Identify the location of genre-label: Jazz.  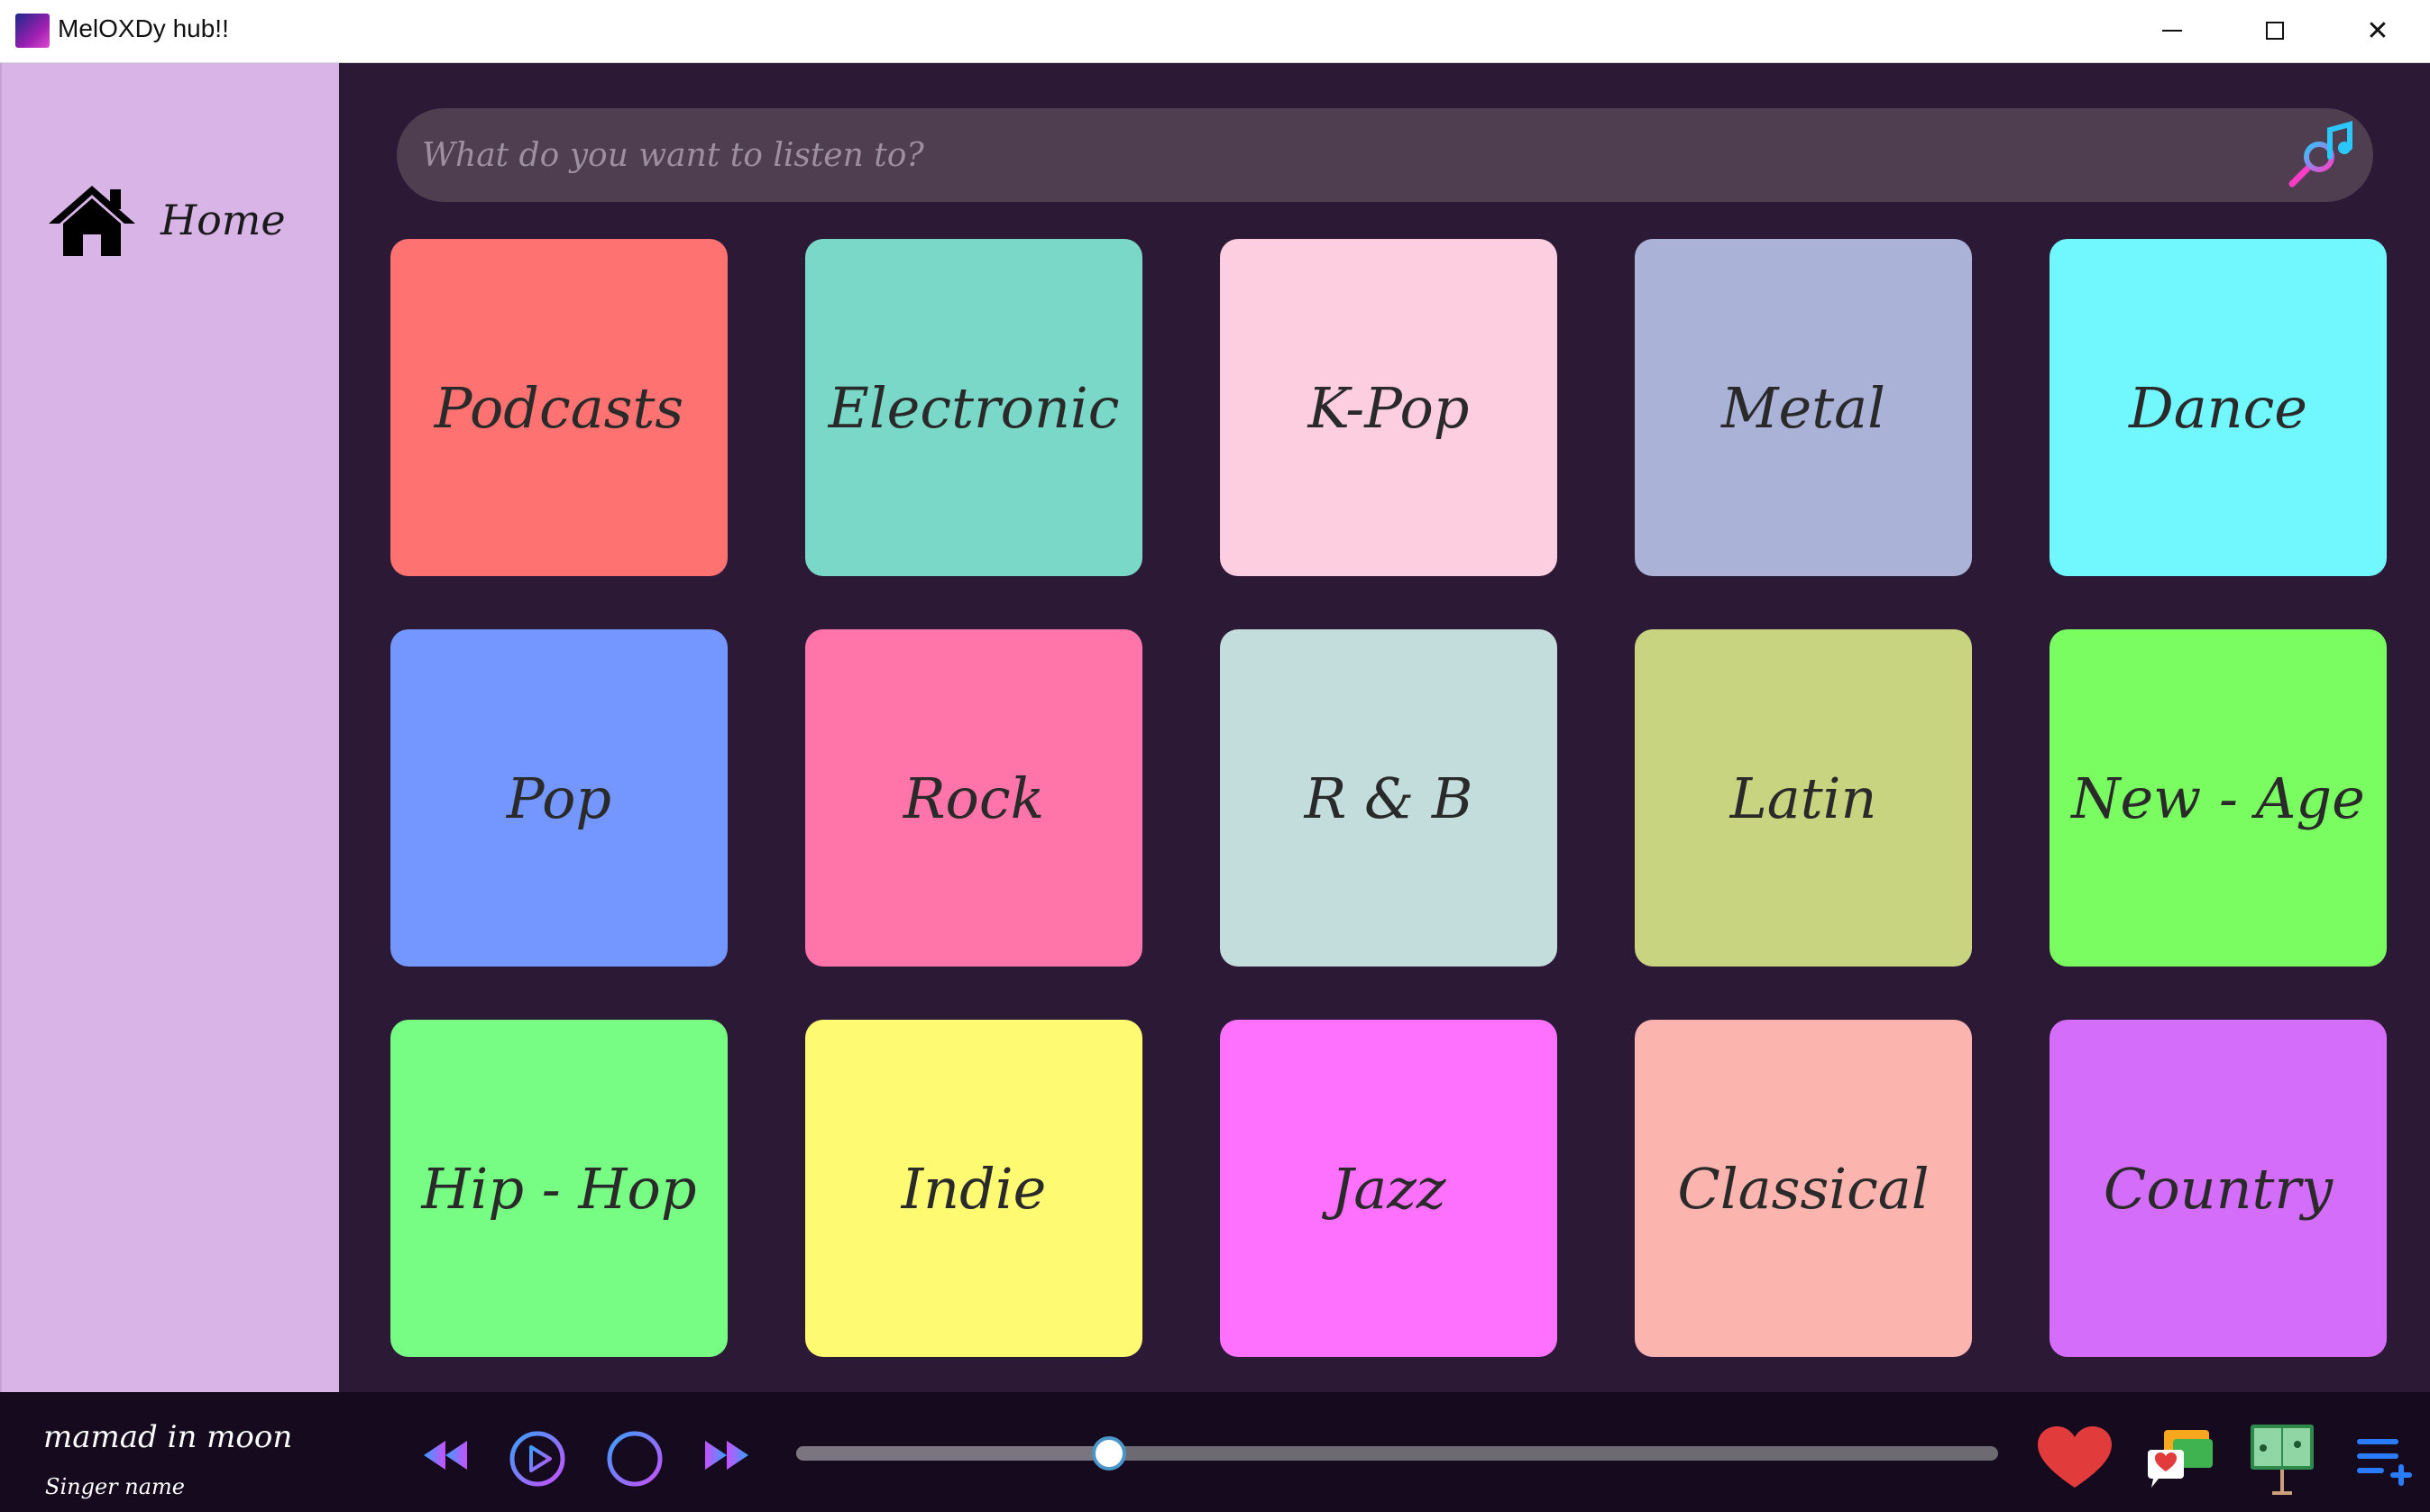
(1388, 1188).